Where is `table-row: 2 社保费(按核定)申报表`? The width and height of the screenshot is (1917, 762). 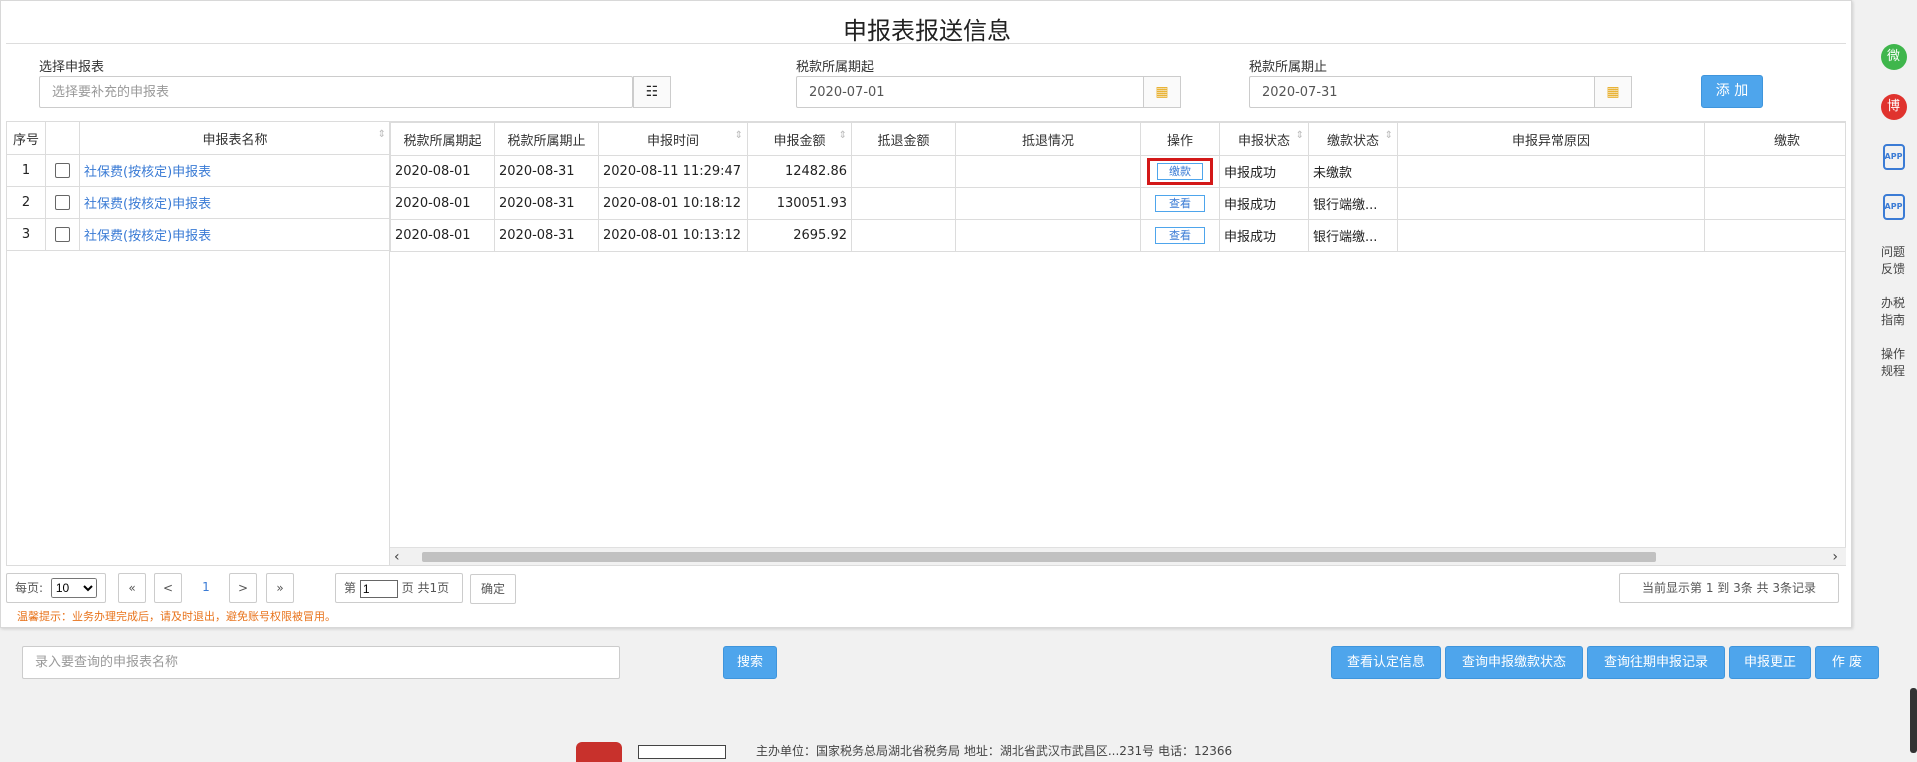
table-row: 2 社保费(按核定)申报表 is located at coordinates (198, 202).